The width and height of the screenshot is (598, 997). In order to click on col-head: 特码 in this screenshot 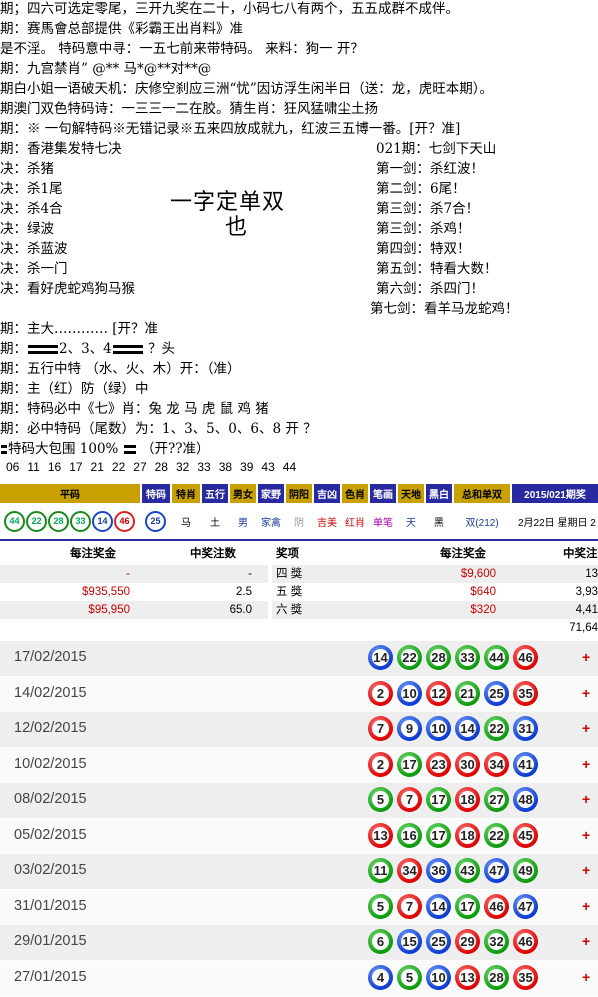, I will do `click(156, 493)`.